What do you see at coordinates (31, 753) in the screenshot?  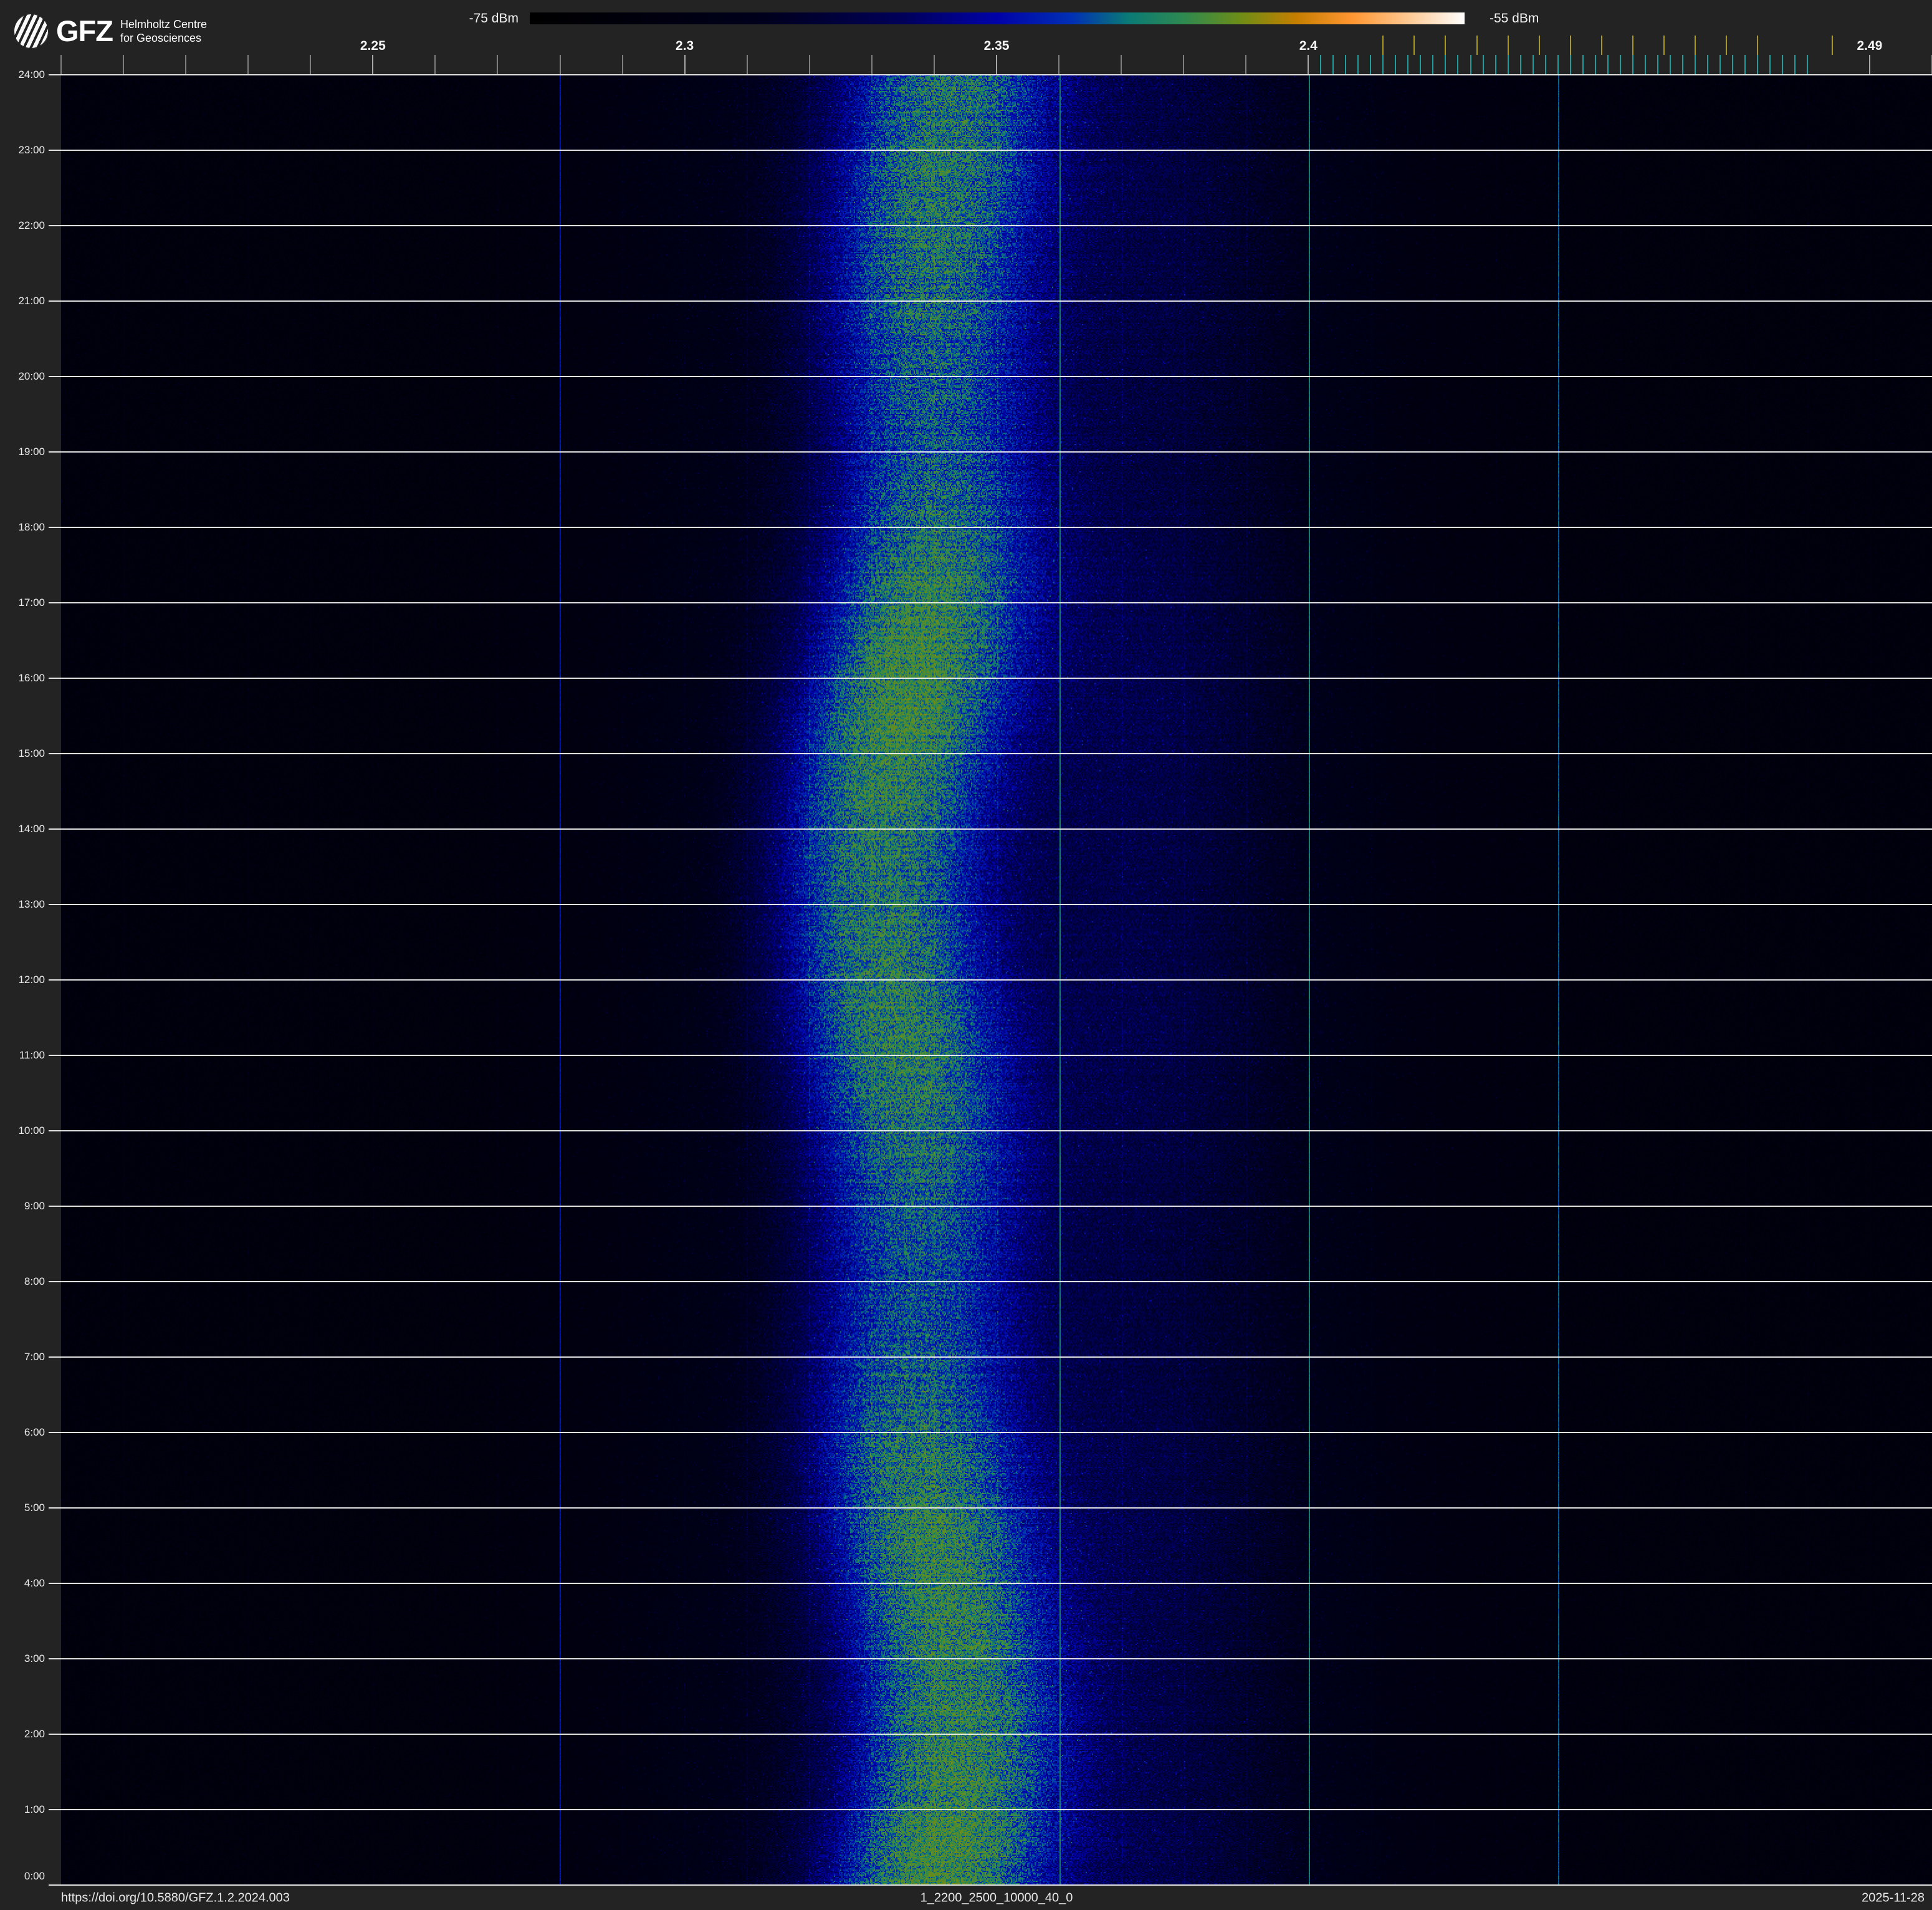 I see `time-label: 15:00` at bounding box center [31, 753].